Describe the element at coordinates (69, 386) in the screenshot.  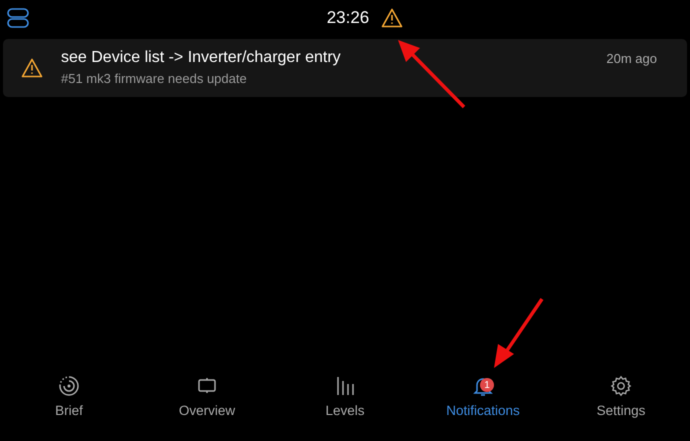
I see `gauge-icon` at that location.